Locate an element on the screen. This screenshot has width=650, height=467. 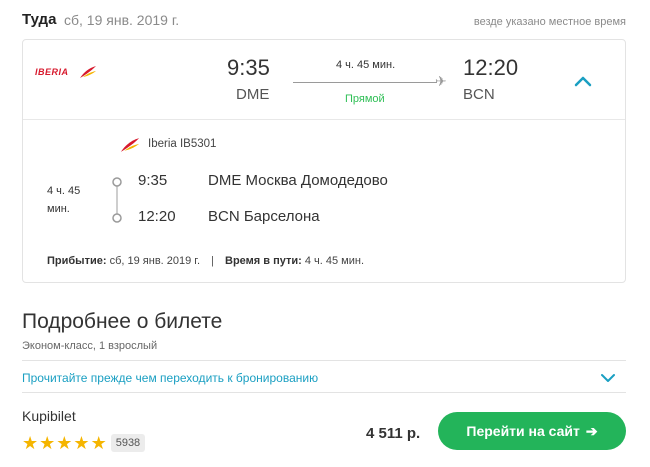
arrival-time: 12:20 is located at coordinates (491, 67).